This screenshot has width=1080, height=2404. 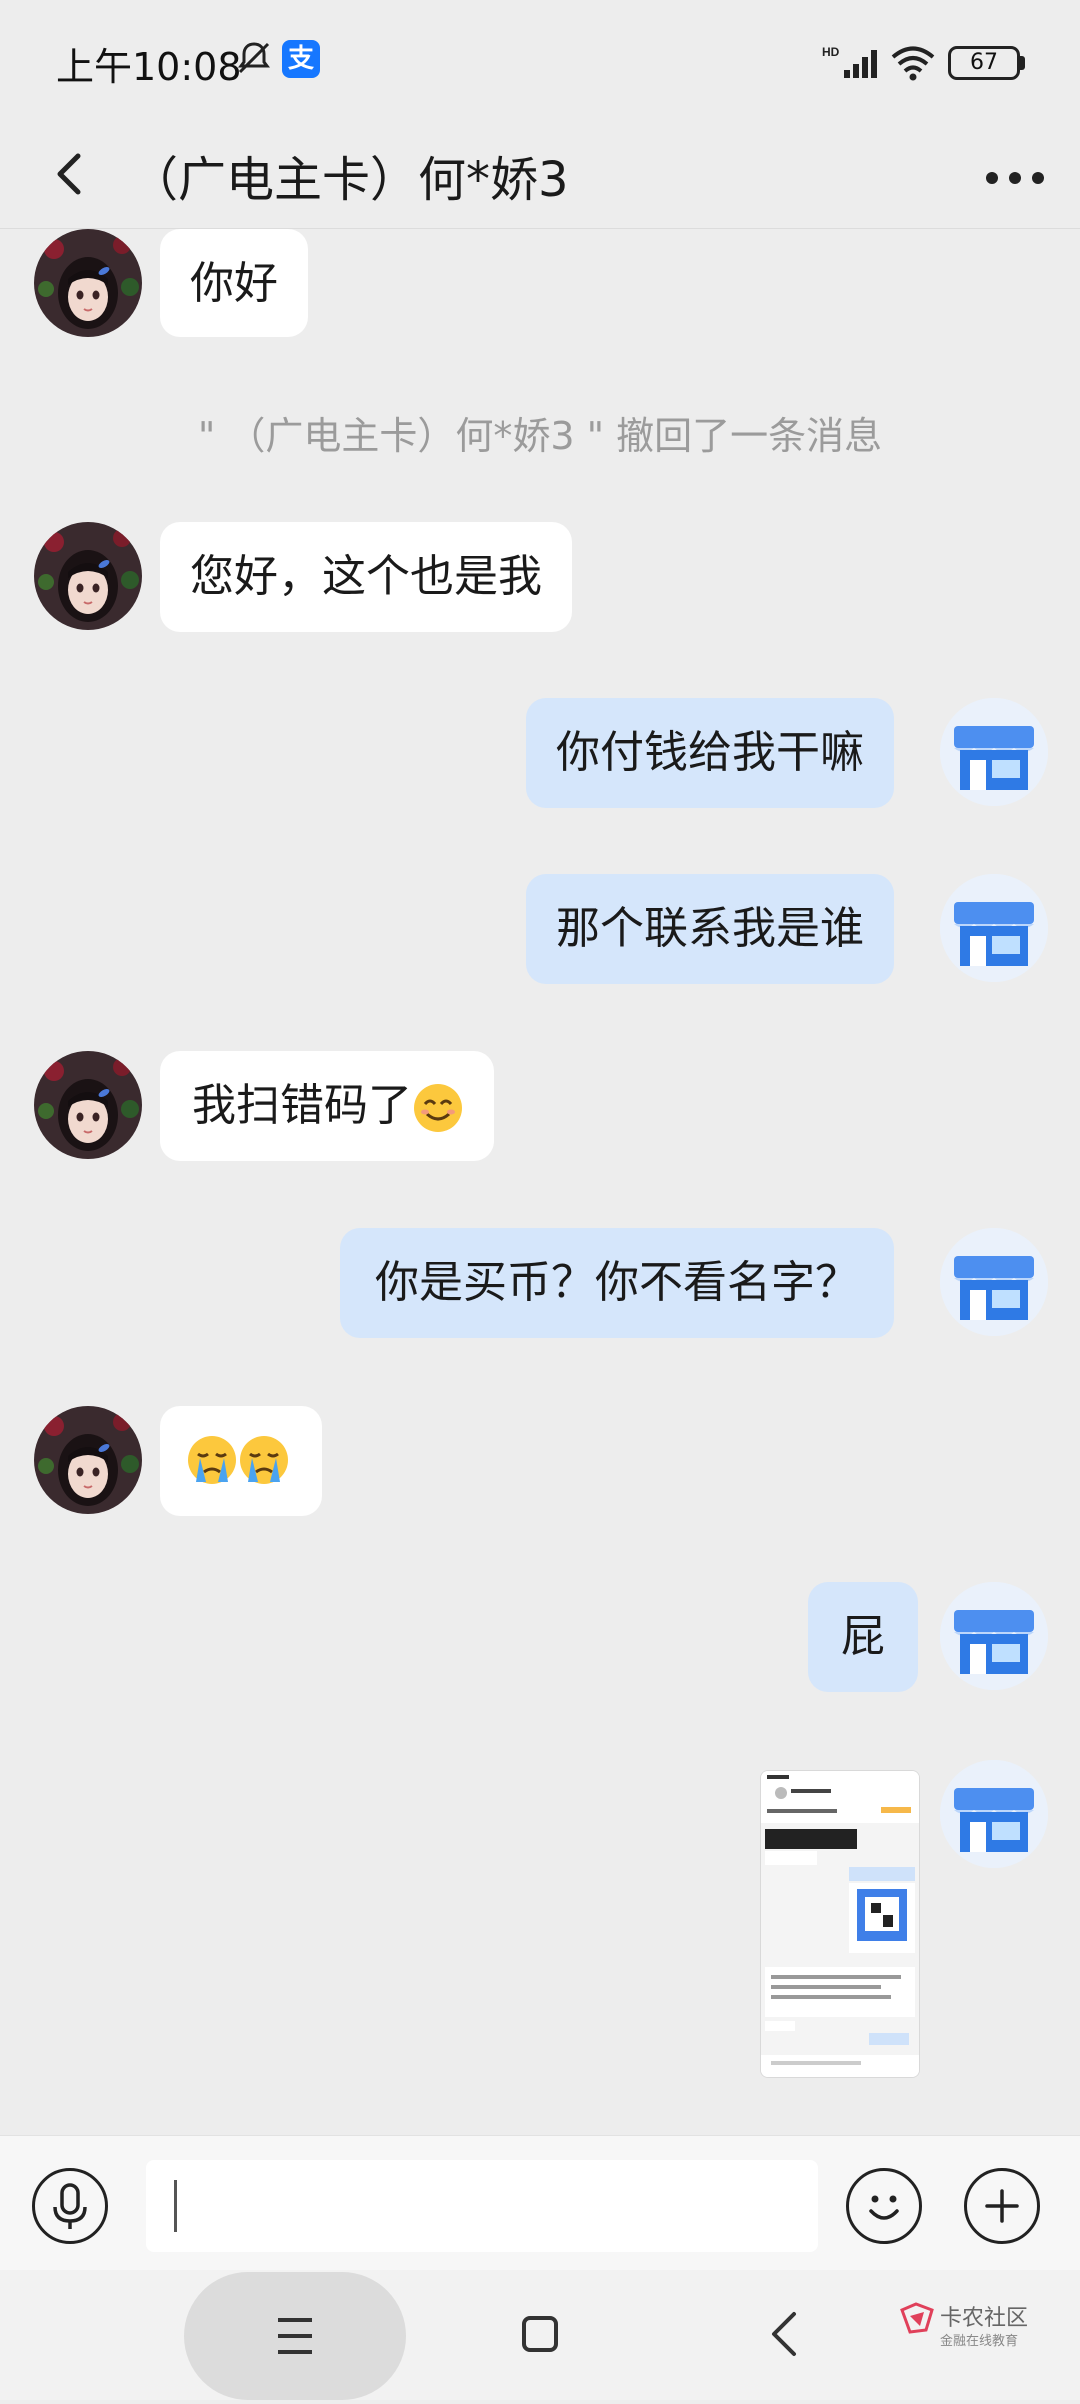 What do you see at coordinates (349, 180) in the screenshot?
I see `chat-title: （广电主卡）何*娇3` at bounding box center [349, 180].